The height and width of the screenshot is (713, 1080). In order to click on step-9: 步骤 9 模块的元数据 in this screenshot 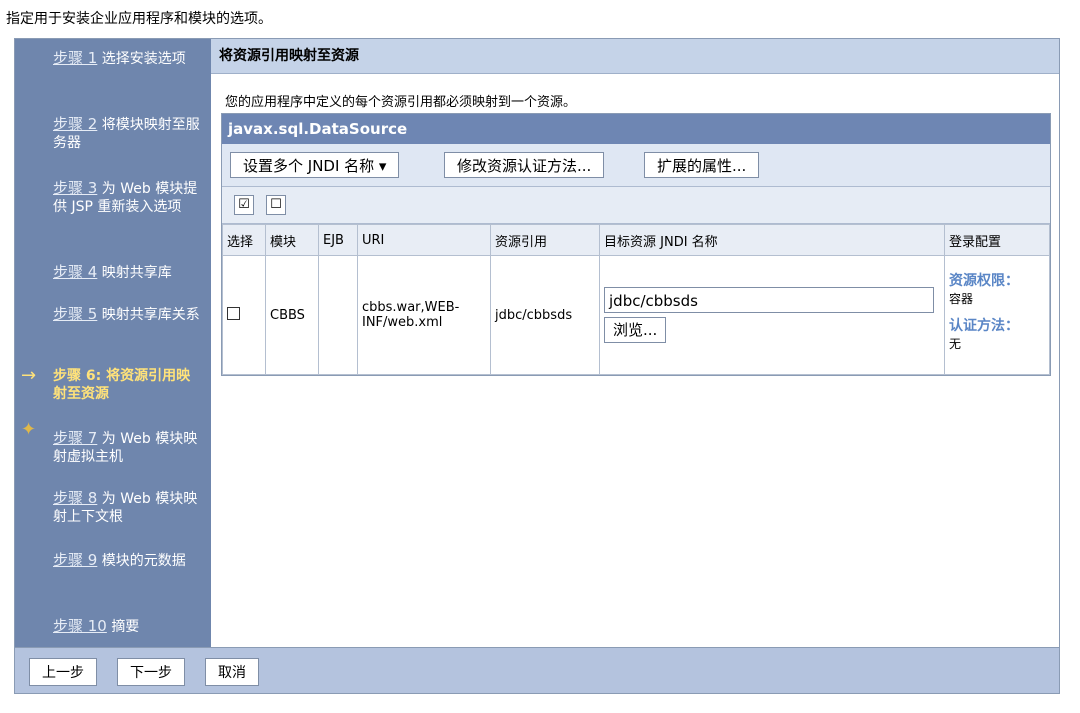, I will do `click(128, 560)`.